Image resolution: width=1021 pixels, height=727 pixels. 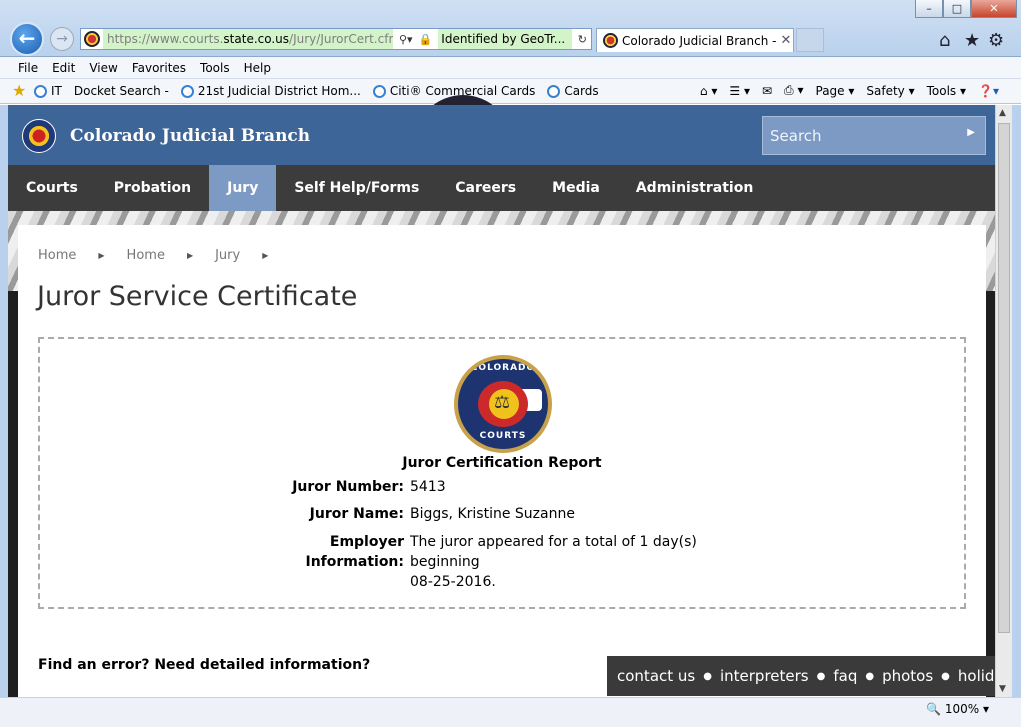 I want to click on close-window-button: ✕, so click(x=994, y=9).